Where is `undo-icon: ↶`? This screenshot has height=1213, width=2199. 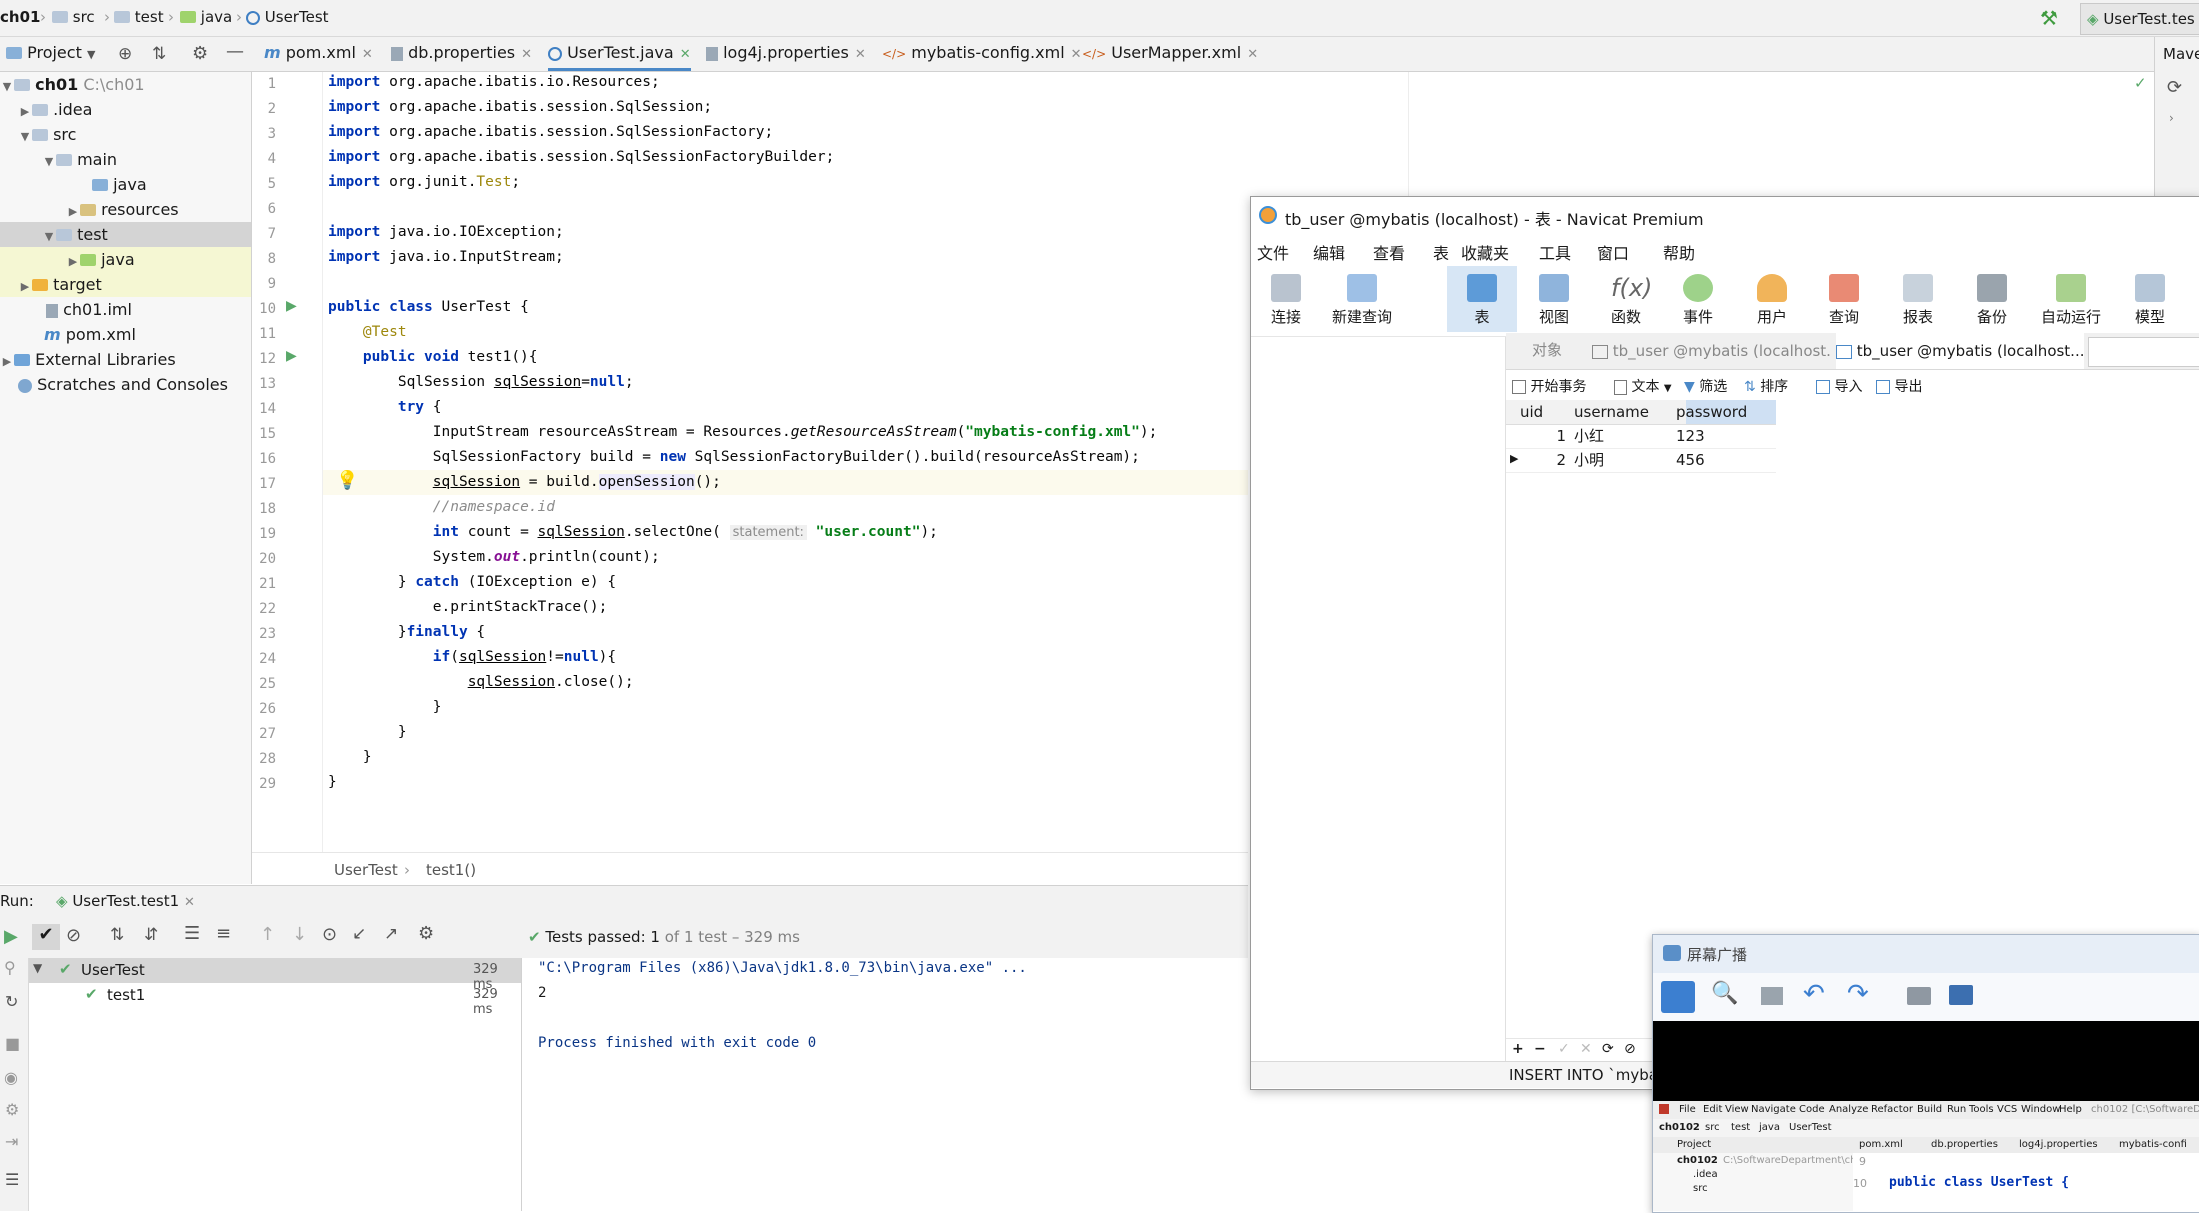
undo-icon: ↶ is located at coordinates (1814, 994).